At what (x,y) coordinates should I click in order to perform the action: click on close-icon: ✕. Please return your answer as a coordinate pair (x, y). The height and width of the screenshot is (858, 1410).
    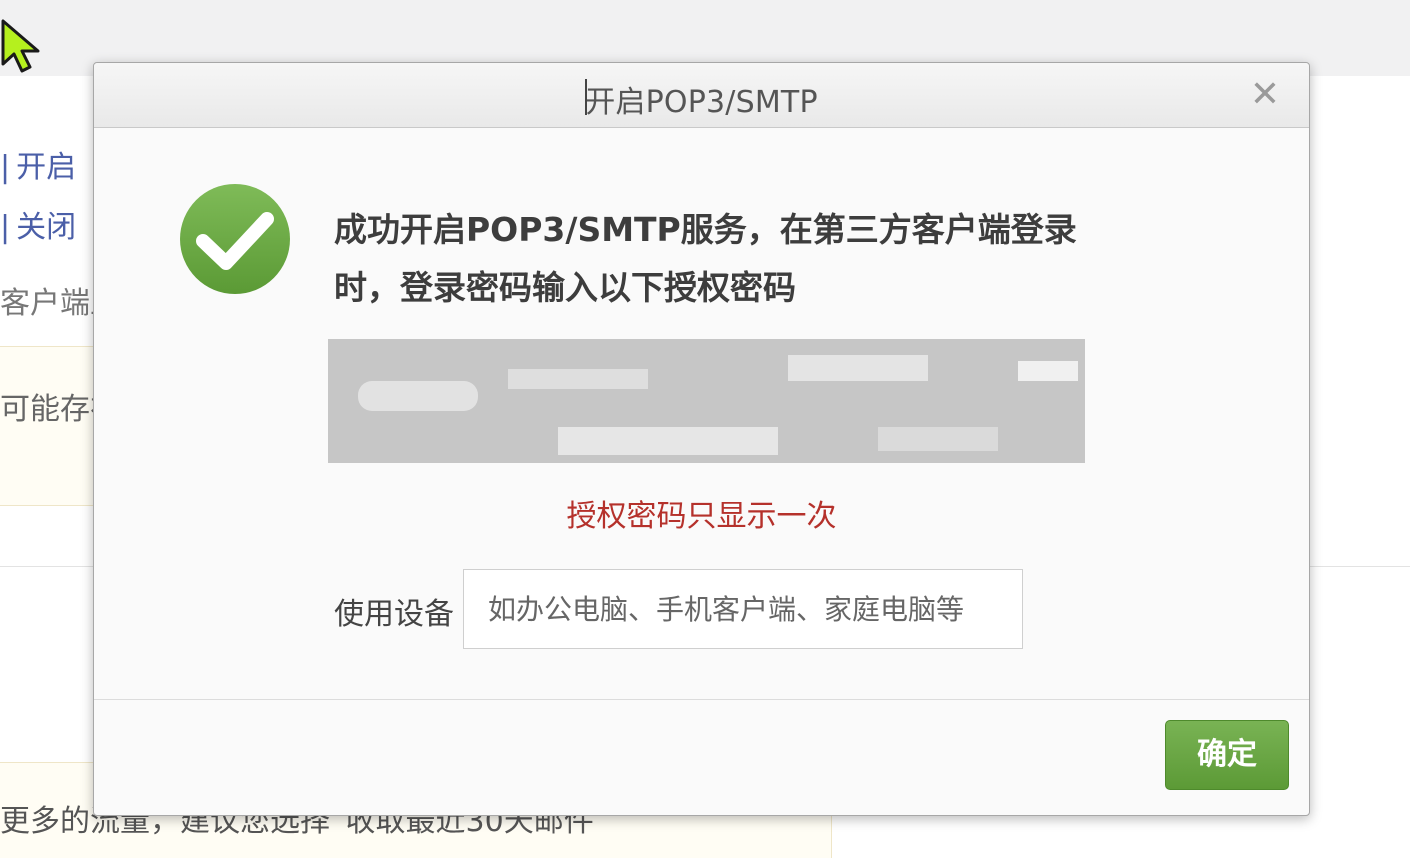
    Looking at the image, I should click on (1265, 95).